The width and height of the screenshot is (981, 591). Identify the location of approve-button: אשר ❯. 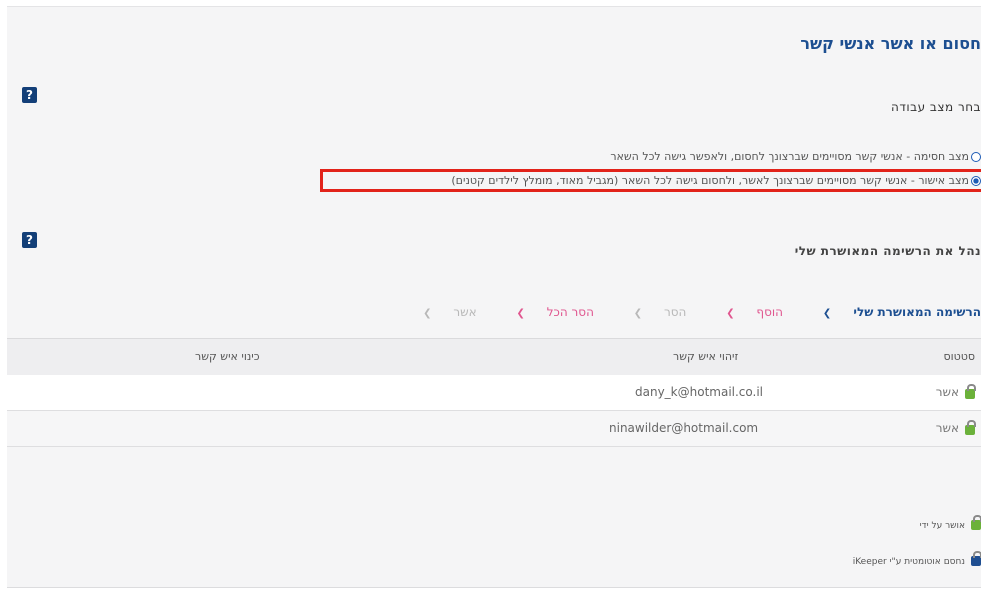
(441, 312).